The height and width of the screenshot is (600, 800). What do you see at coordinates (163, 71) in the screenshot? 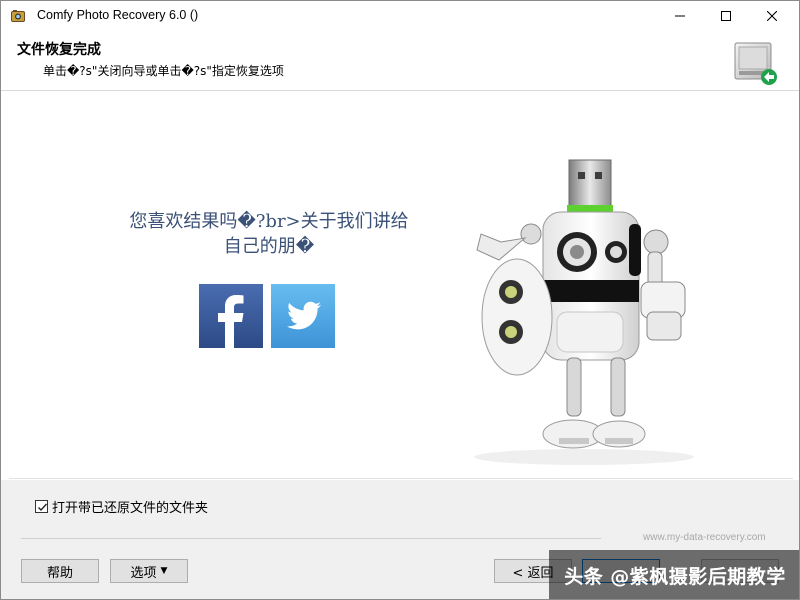
I see `page-subtitle: 单击�?s"关闭向导或单击�?s"指定恢复选项` at bounding box center [163, 71].